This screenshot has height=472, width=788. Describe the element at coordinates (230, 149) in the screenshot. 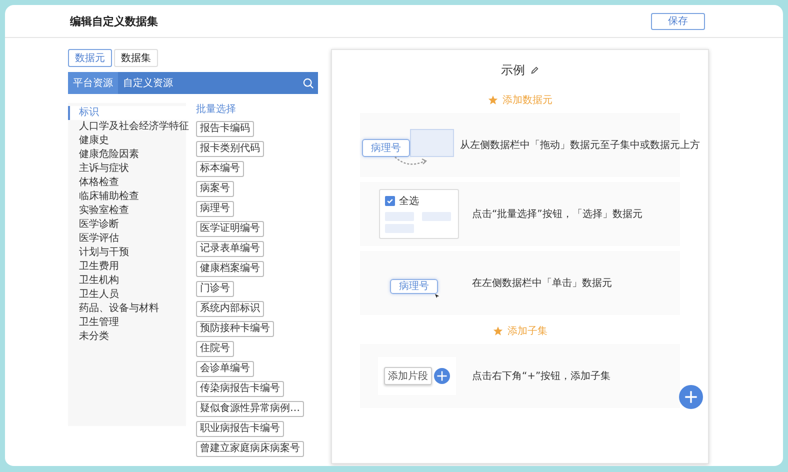

I see `data-element-tag: 报卡类别代码` at that location.